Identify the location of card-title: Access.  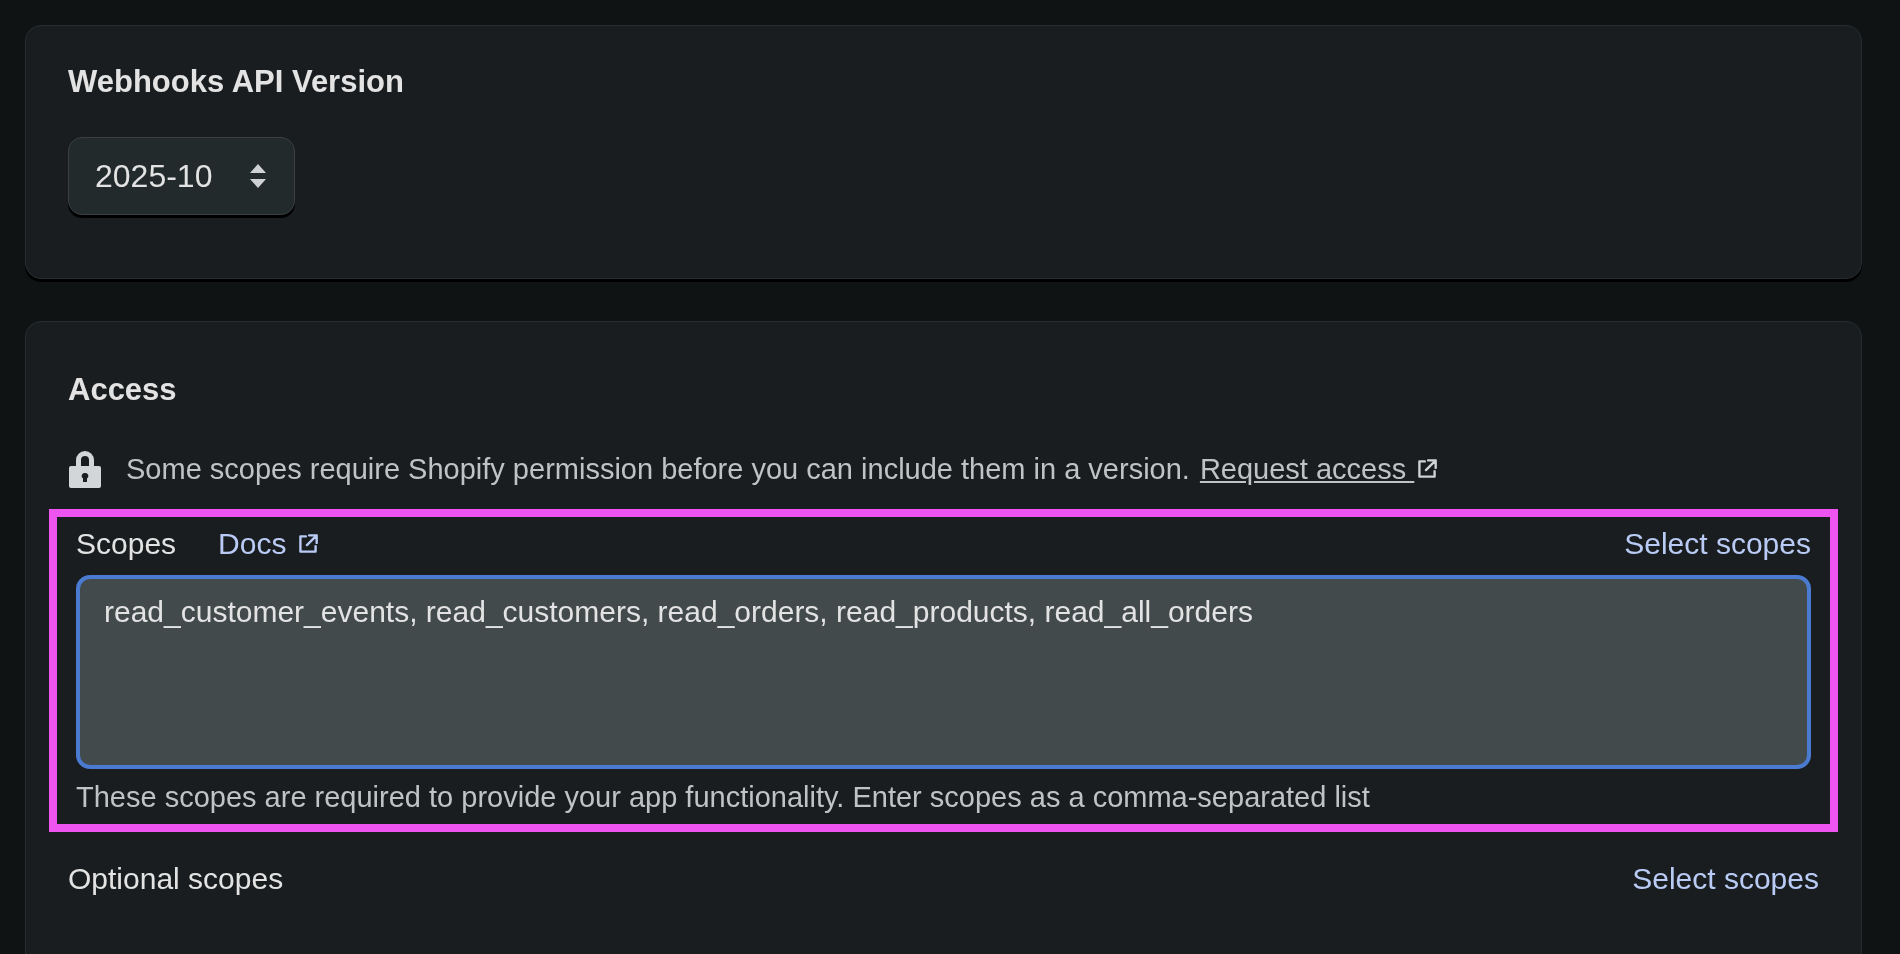
(123, 389).